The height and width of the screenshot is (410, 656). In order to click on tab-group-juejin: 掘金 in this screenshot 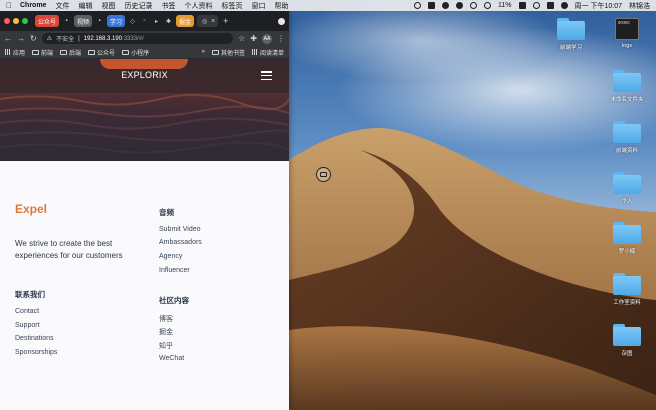, I will do `click(185, 21)`.